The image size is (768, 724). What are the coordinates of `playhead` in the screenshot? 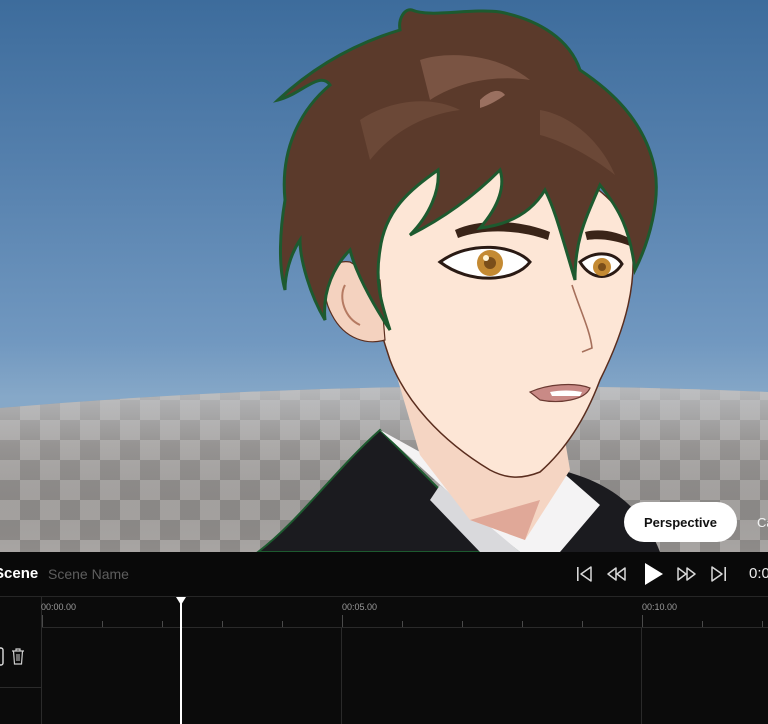 It's located at (181, 660).